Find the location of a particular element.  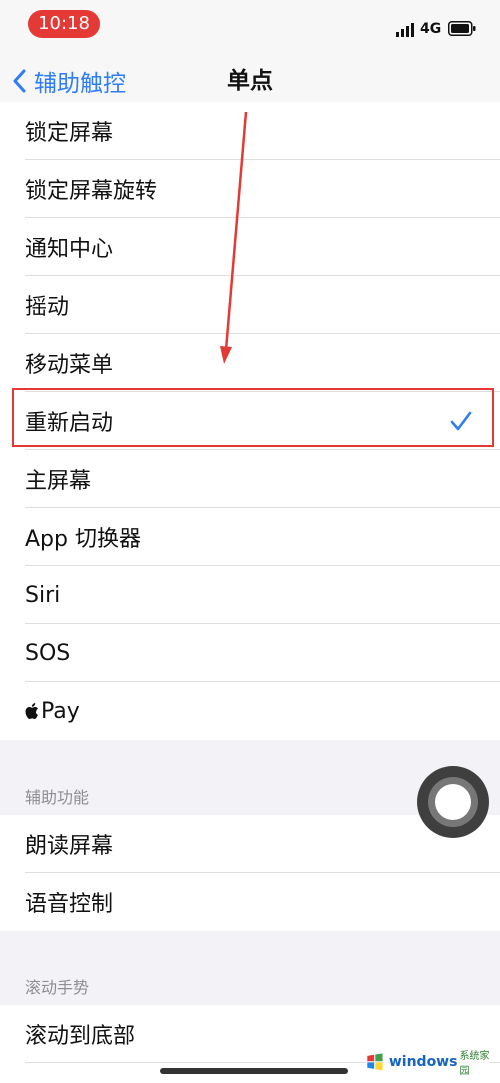

assistive-touch-button is located at coordinates (453, 802).